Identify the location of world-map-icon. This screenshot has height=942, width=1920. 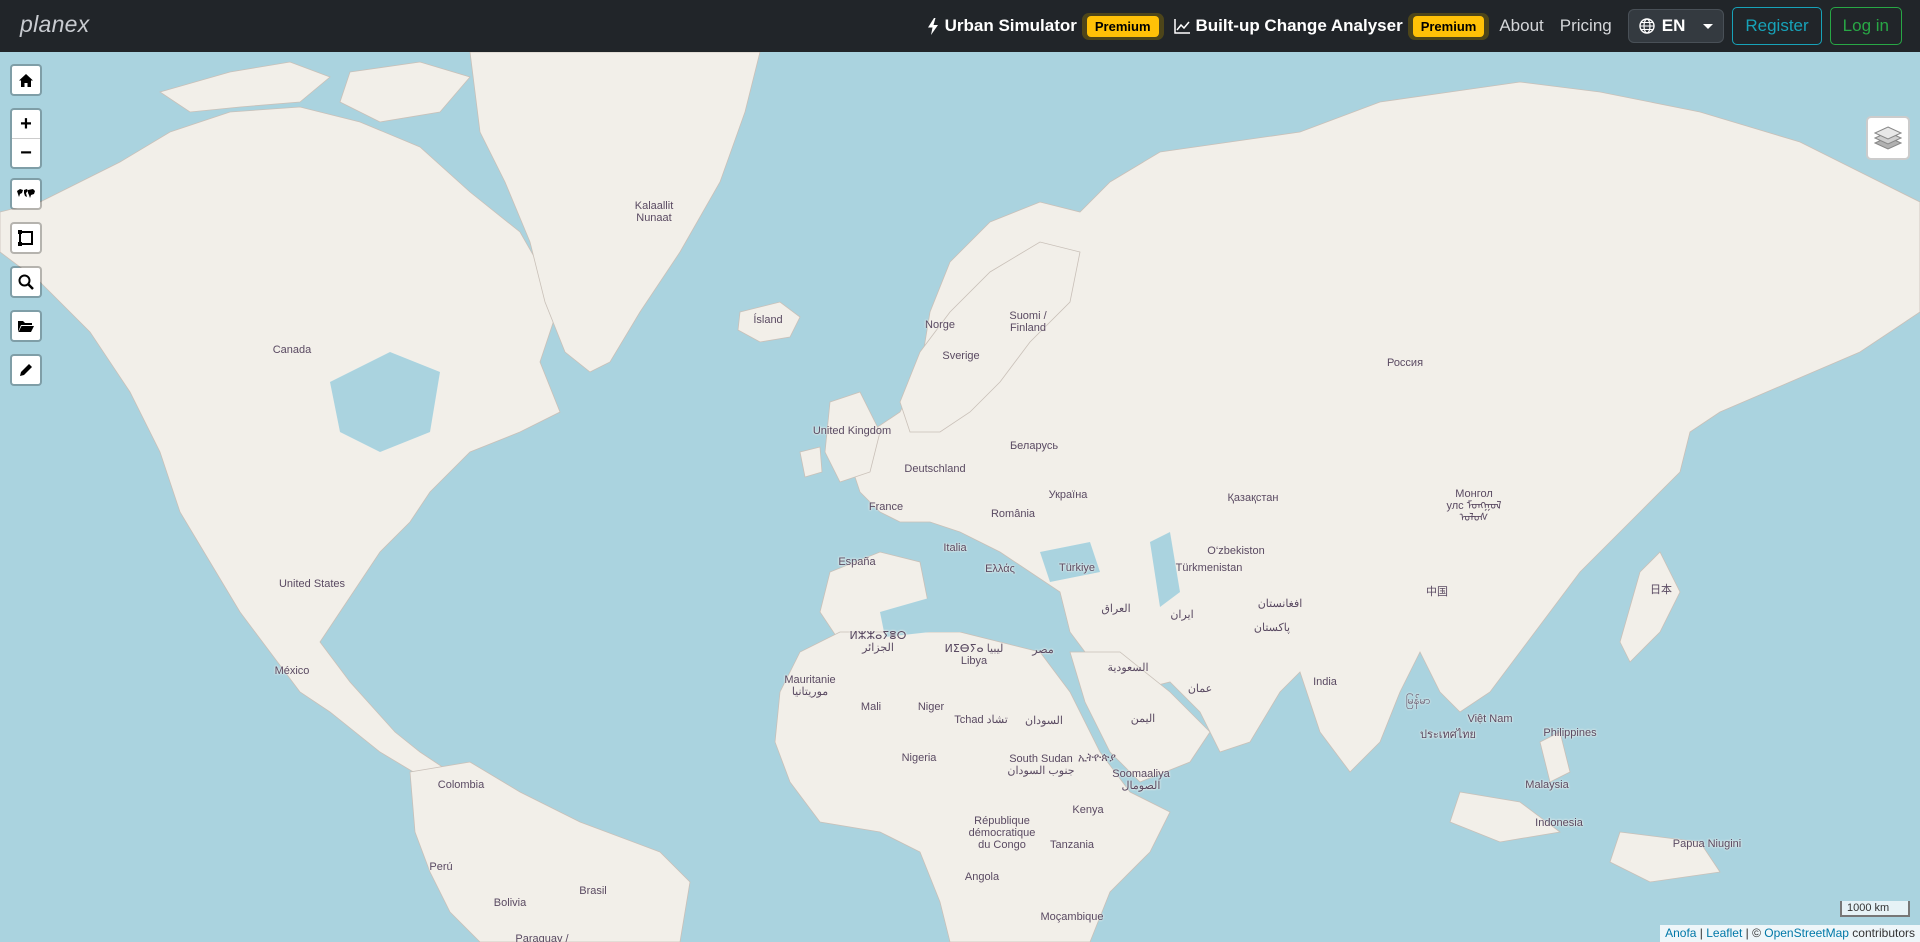
(26, 193).